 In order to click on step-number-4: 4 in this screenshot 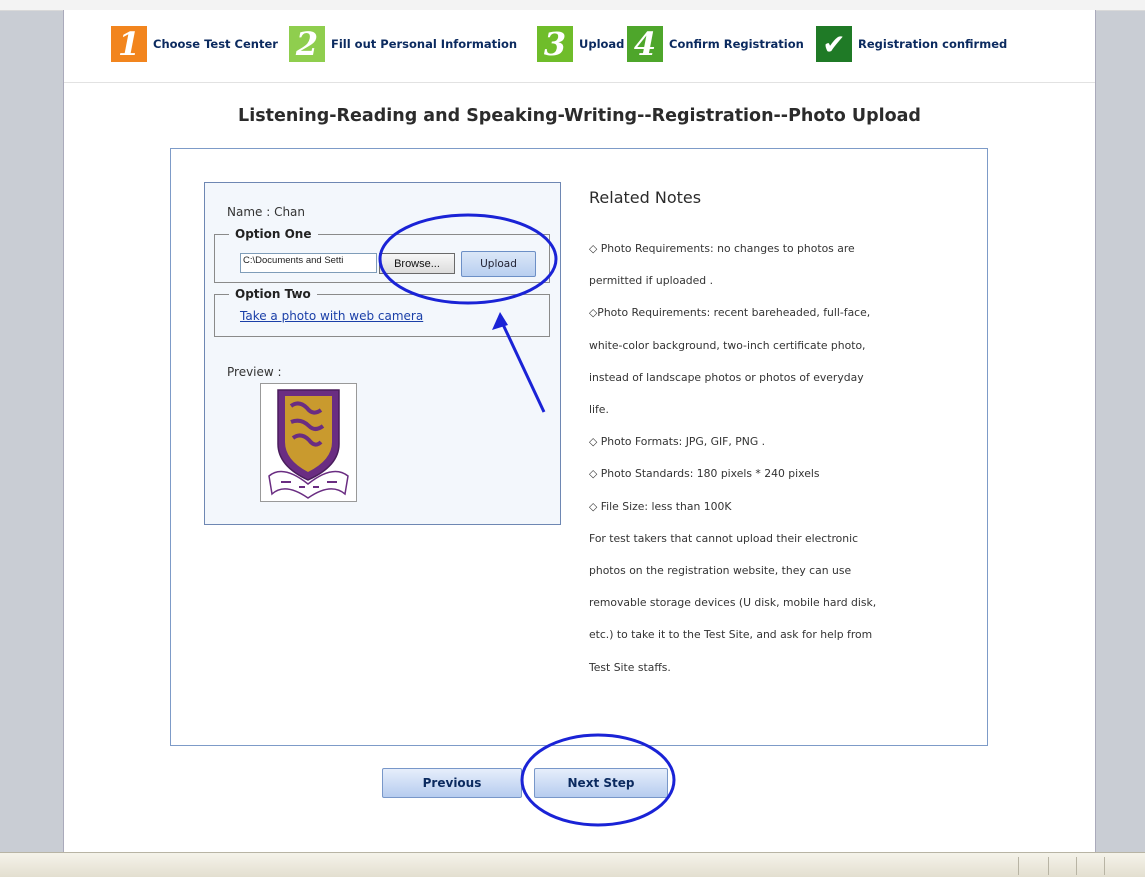, I will do `click(645, 44)`.